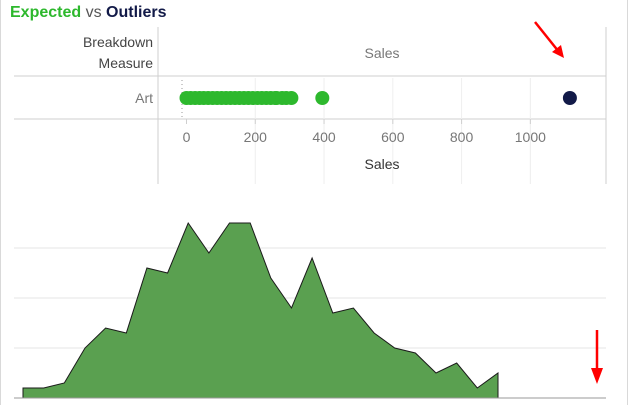 Image resolution: width=628 pixels, height=405 pixels. I want to click on tail-arrow, so click(597, 357).